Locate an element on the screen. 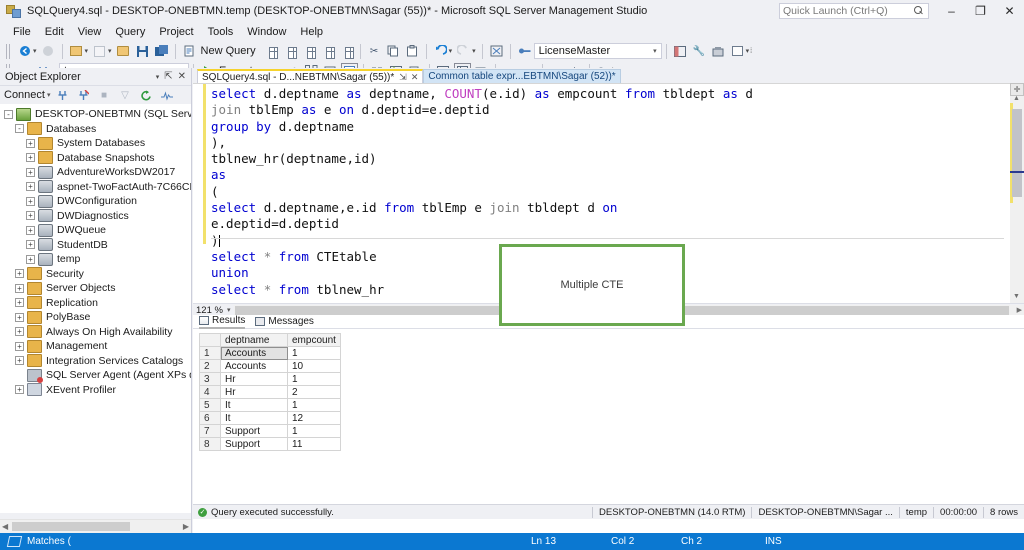 Image resolution: width=1024 pixels, height=550 pixels. back-dropdown-icon: ▾ is located at coordinates (35, 51).